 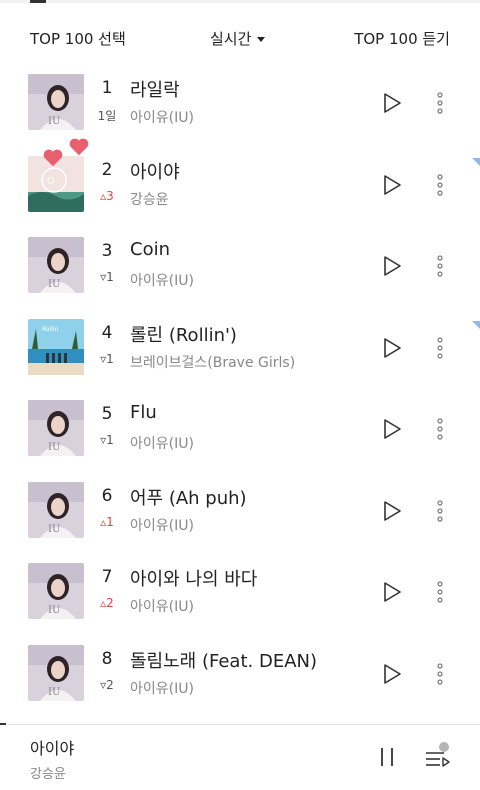 I want to click on chart-mode-label: 실시간, so click(x=231, y=39).